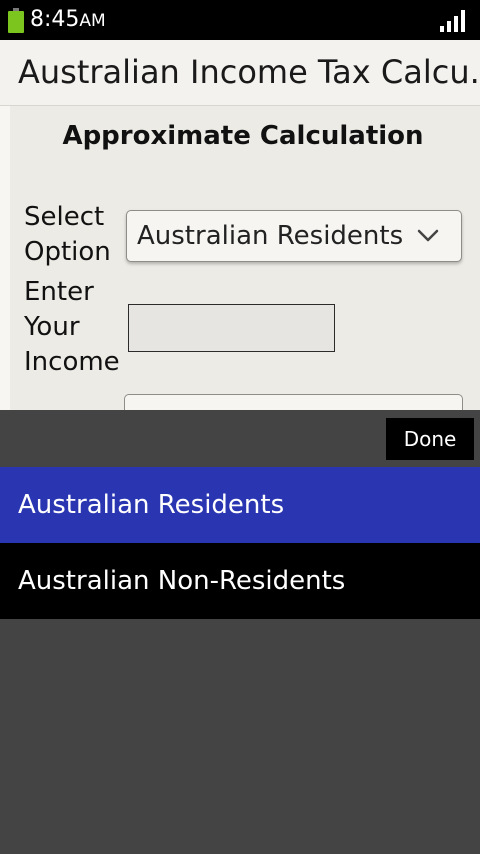 Image resolution: width=480 pixels, height=854 pixels. Describe the element at coordinates (92, 21) in the screenshot. I see `clock-ampm: AM` at that location.